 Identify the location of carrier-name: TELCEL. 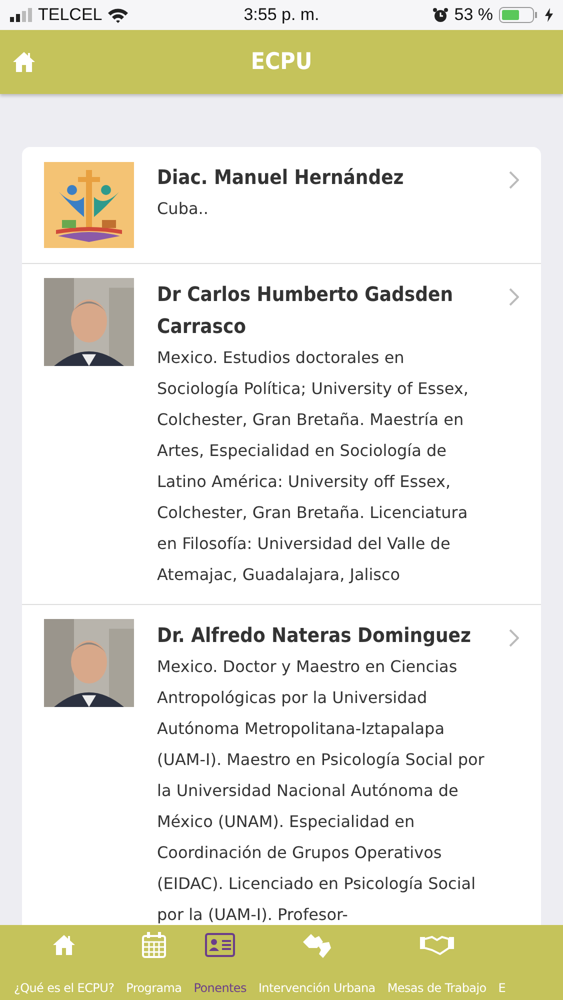
(70, 15).